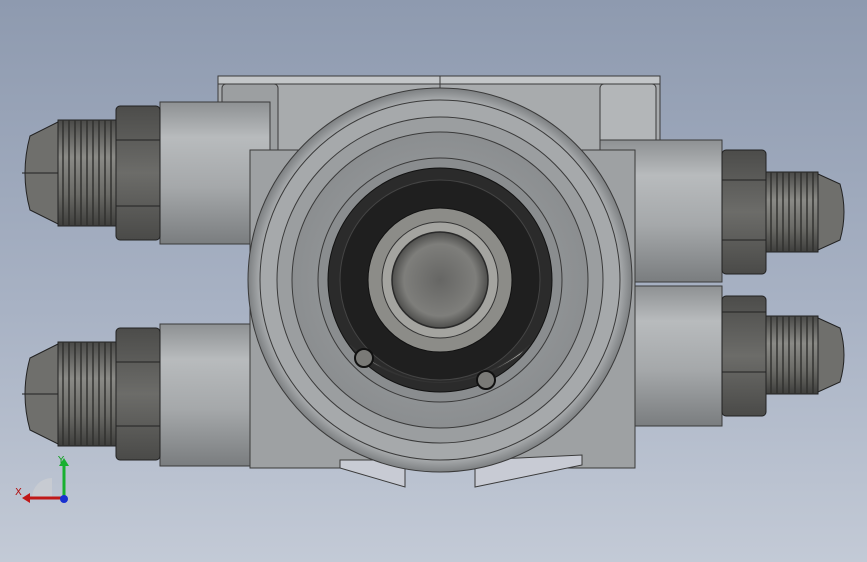 The image size is (867, 562). Describe the element at coordinates (91, 173) in the screenshot. I see `fitting-left-top` at that location.